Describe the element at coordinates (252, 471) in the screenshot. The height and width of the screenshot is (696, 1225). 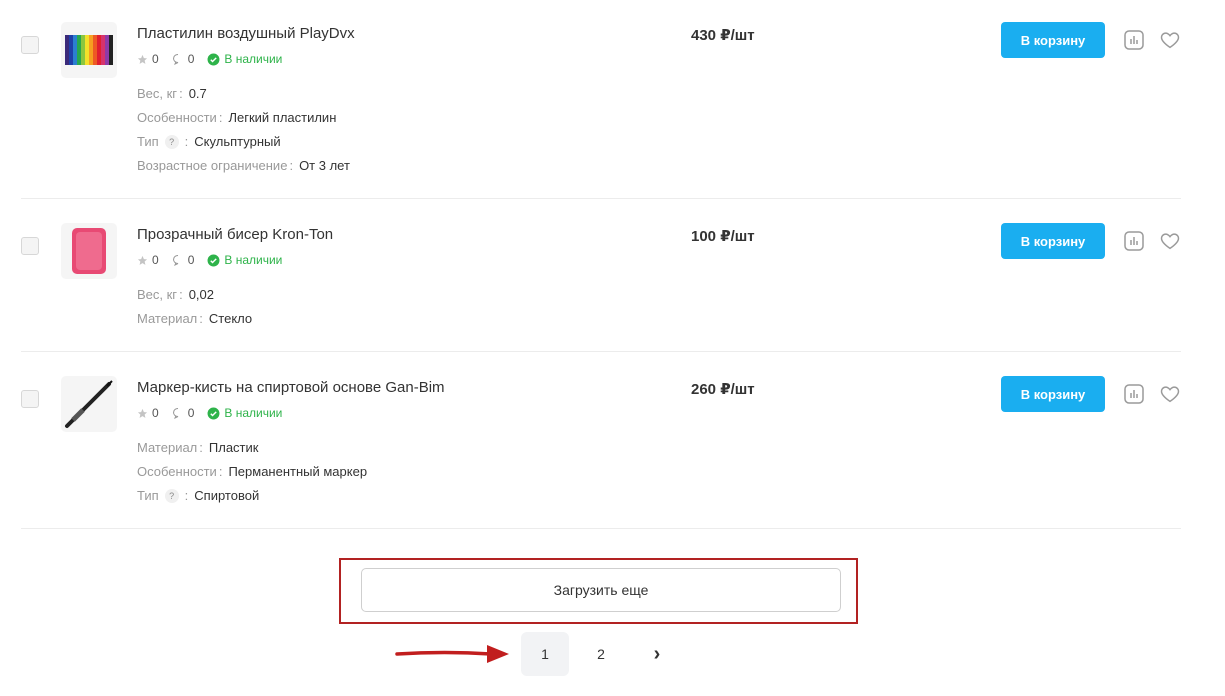
I see `product-property: Особенности: Перманентный маркер` at that location.